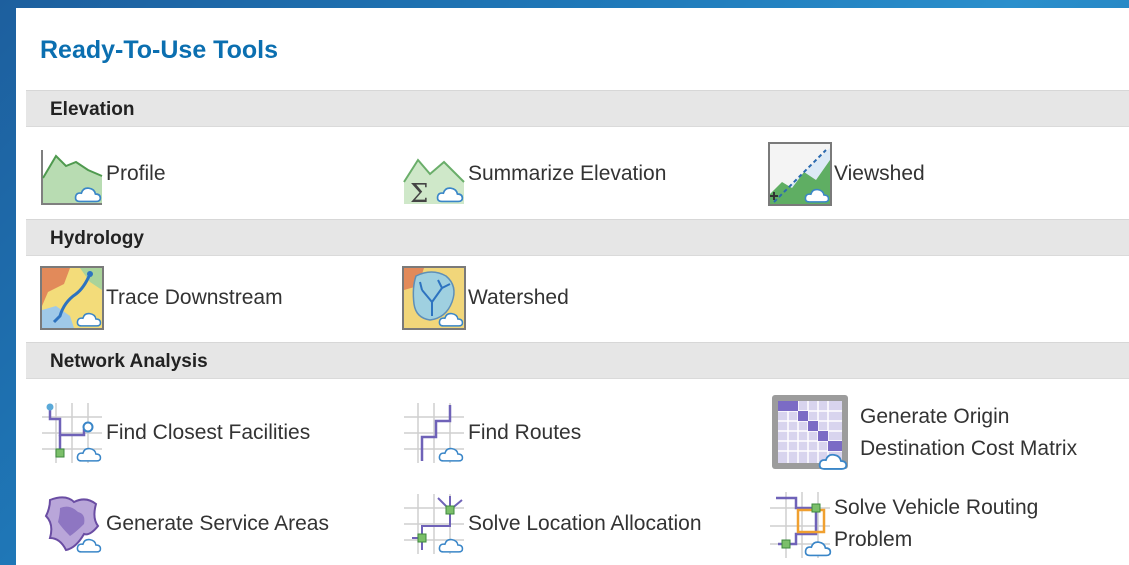 The image size is (1129, 565). I want to click on tool-viewshed: Viewshed, so click(846, 174).